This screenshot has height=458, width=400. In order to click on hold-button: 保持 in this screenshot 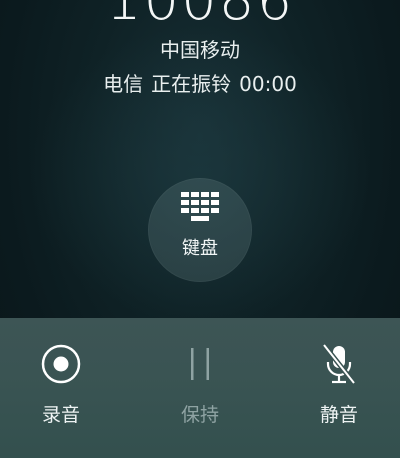, I will do `click(200, 392)`.